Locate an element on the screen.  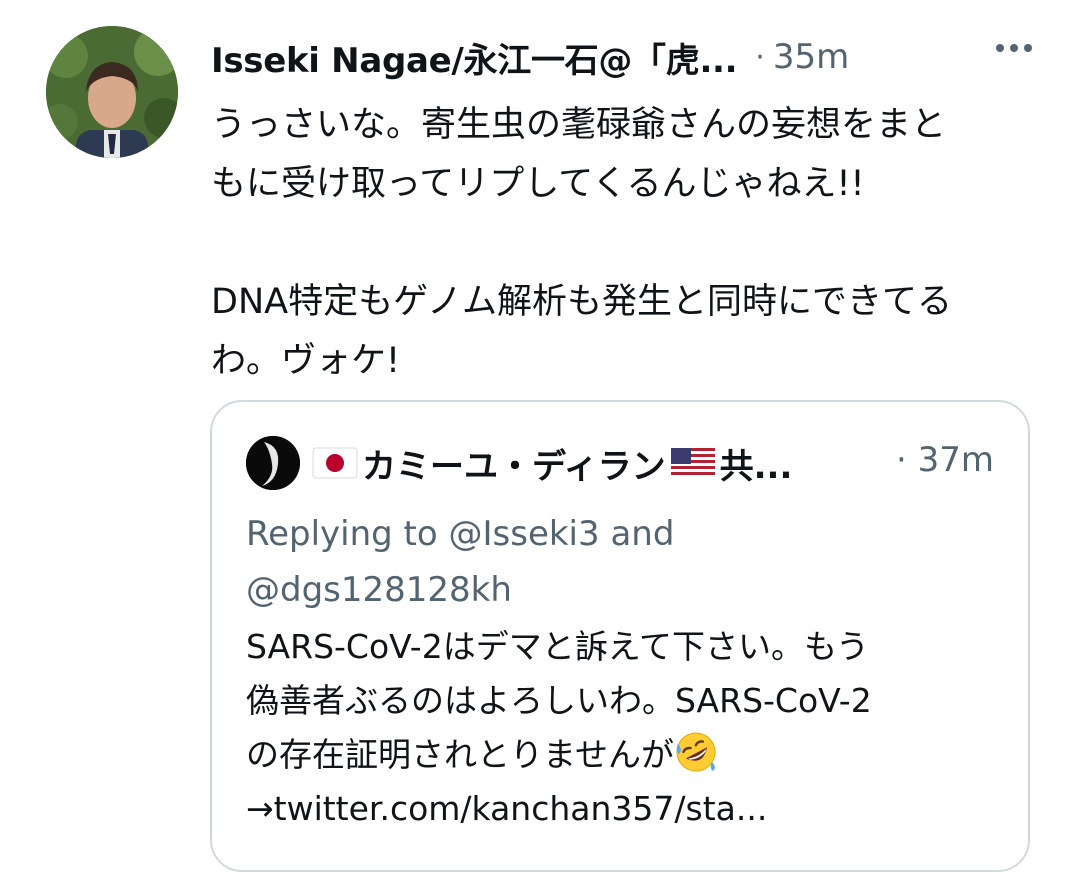
us-flag-icon is located at coordinates (692, 463).